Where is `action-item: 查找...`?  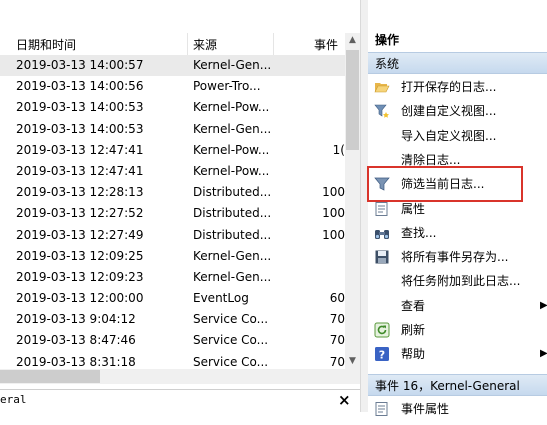 action-item: 查找... is located at coordinates (457, 233).